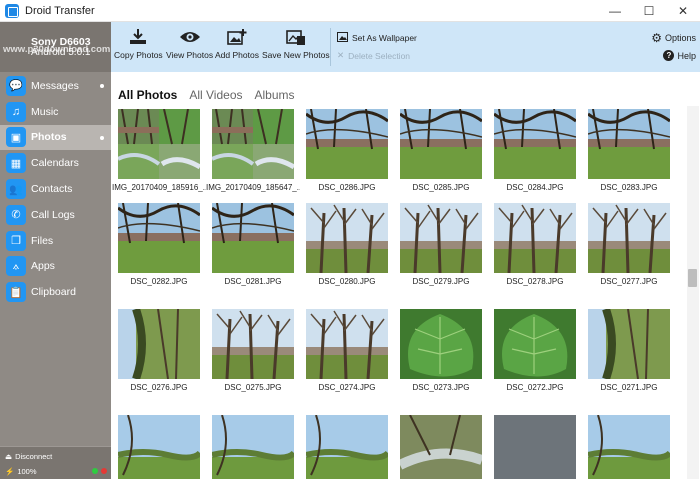 This screenshot has height=479, width=700. What do you see at coordinates (673, 38) in the screenshot?
I see `options-button: ⚙ Options` at bounding box center [673, 38].